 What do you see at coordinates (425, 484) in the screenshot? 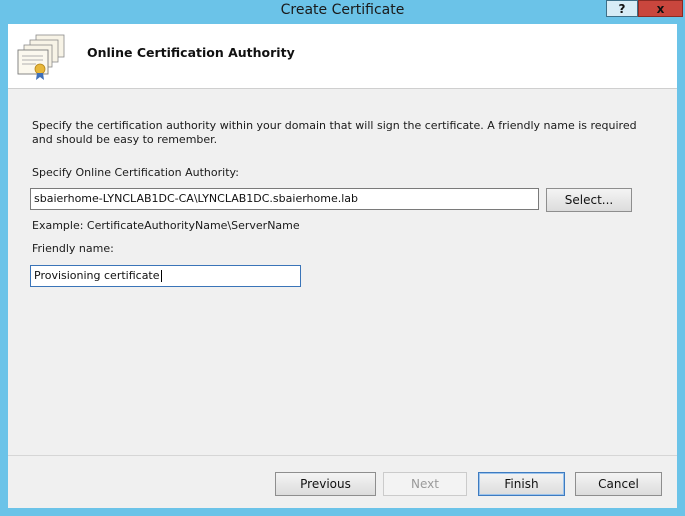
I see `next-button: Next` at bounding box center [425, 484].